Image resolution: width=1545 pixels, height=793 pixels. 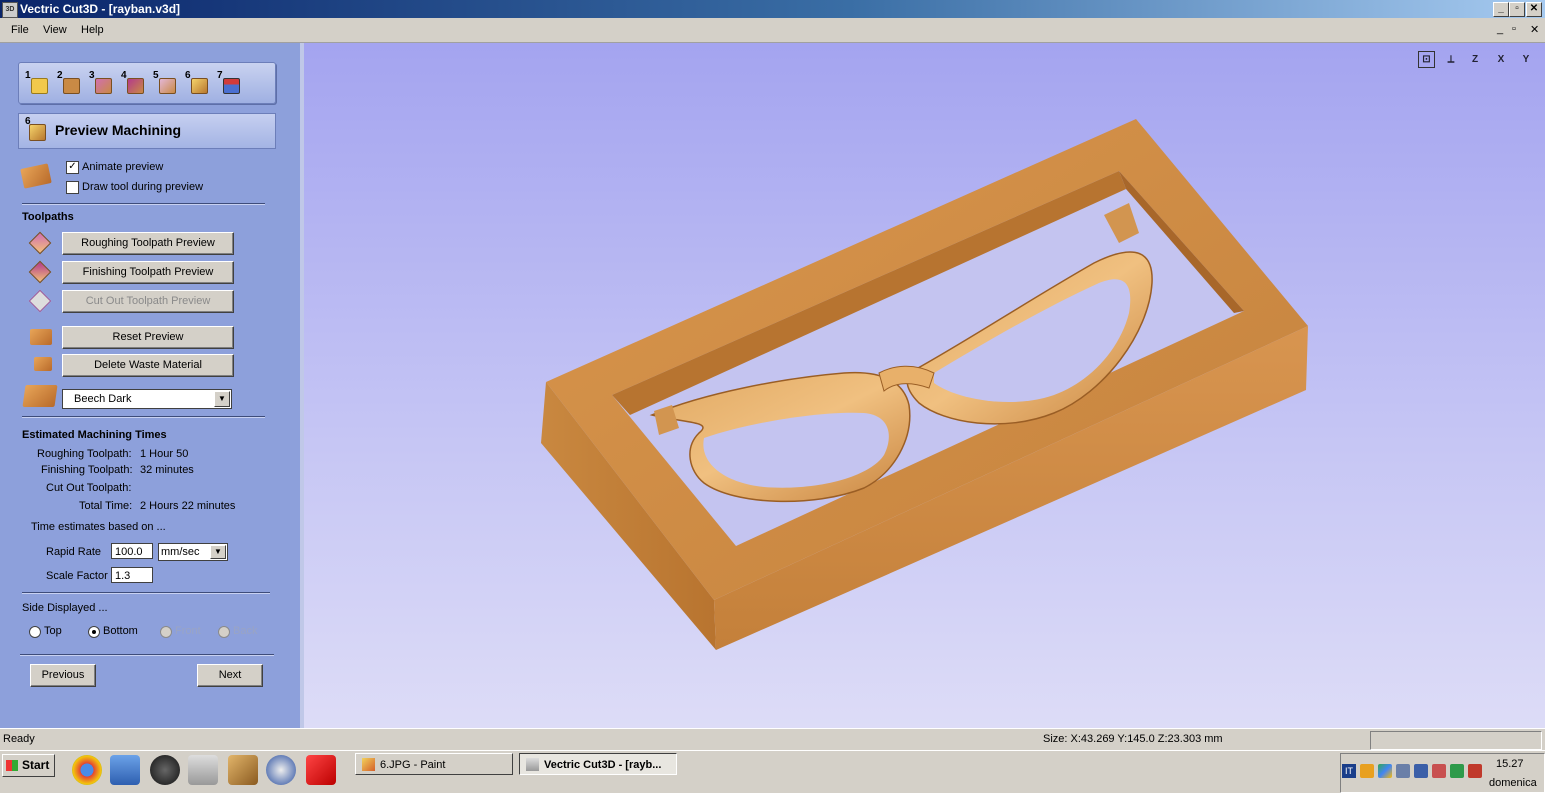 What do you see at coordinates (224, 632) in the screenshot?
I see `side-back-radio` at bounding box center [224, 632].